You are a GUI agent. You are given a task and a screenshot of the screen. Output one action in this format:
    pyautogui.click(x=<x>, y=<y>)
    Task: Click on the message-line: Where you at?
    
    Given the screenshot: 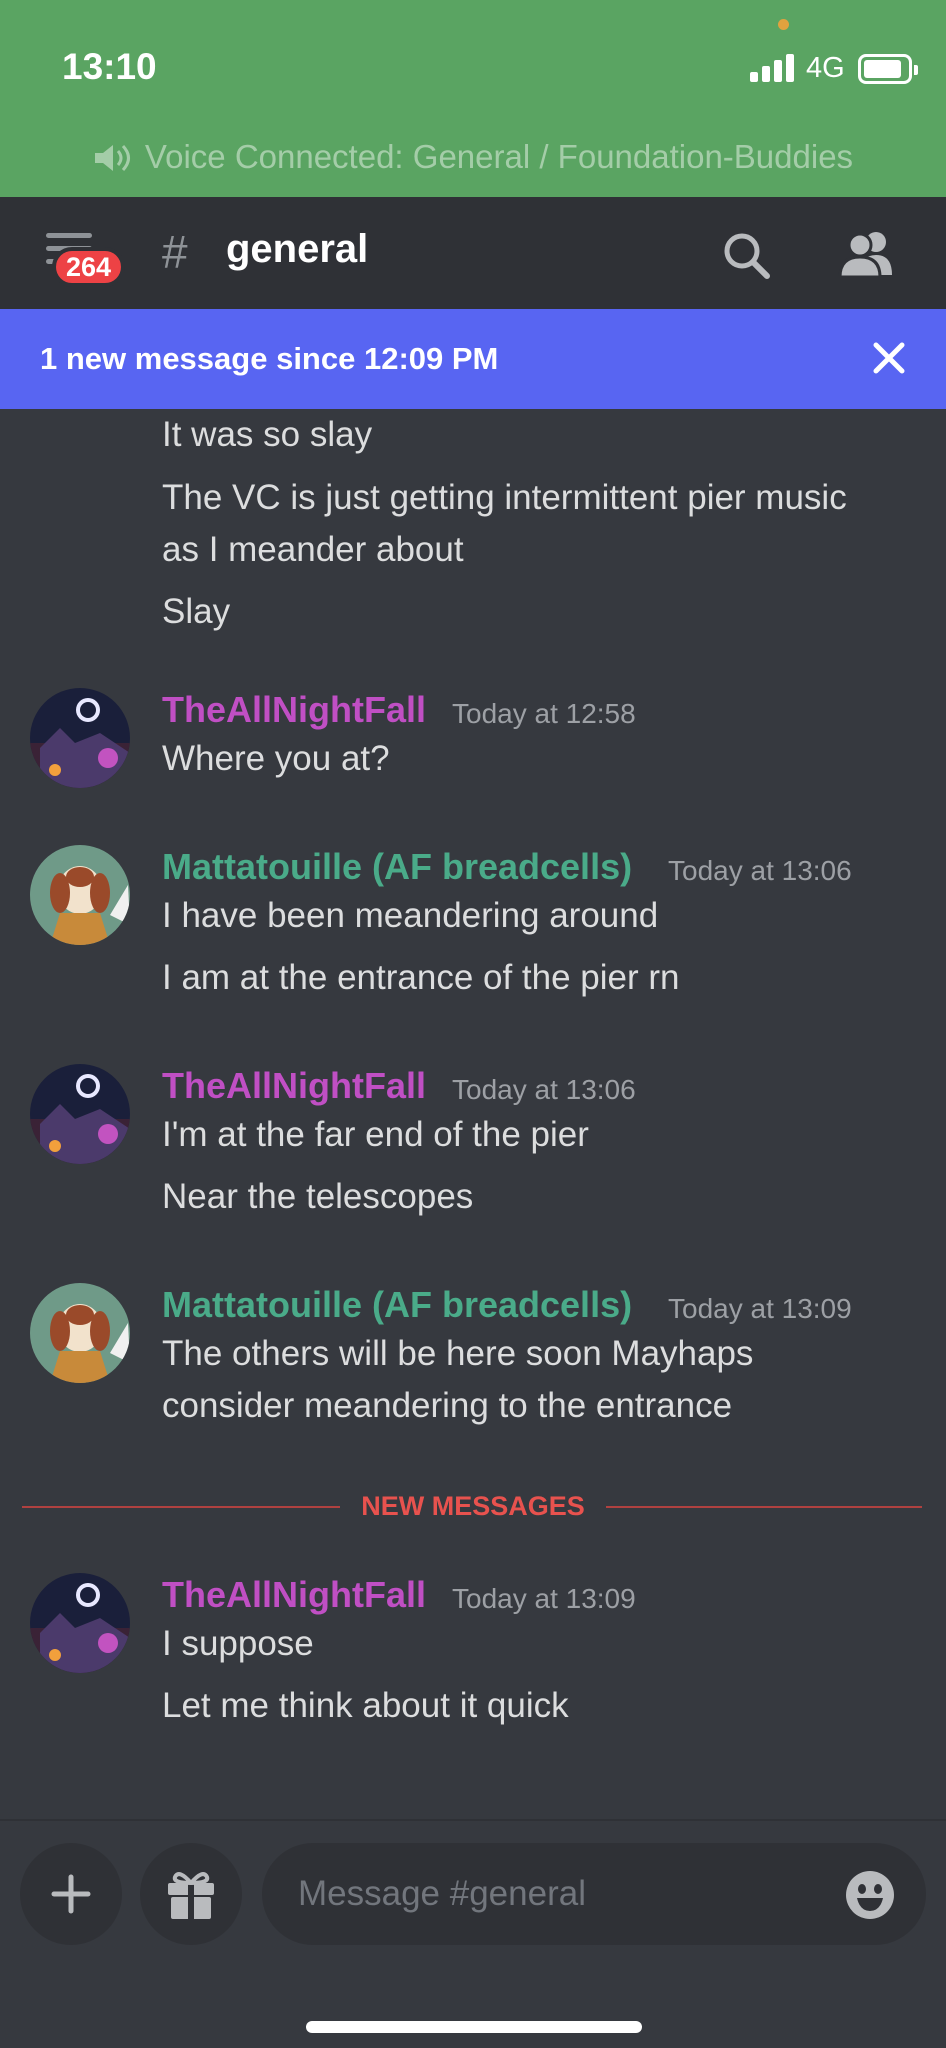 What is the action you would take?
    pyautogui.click(x=276, y=758)
    